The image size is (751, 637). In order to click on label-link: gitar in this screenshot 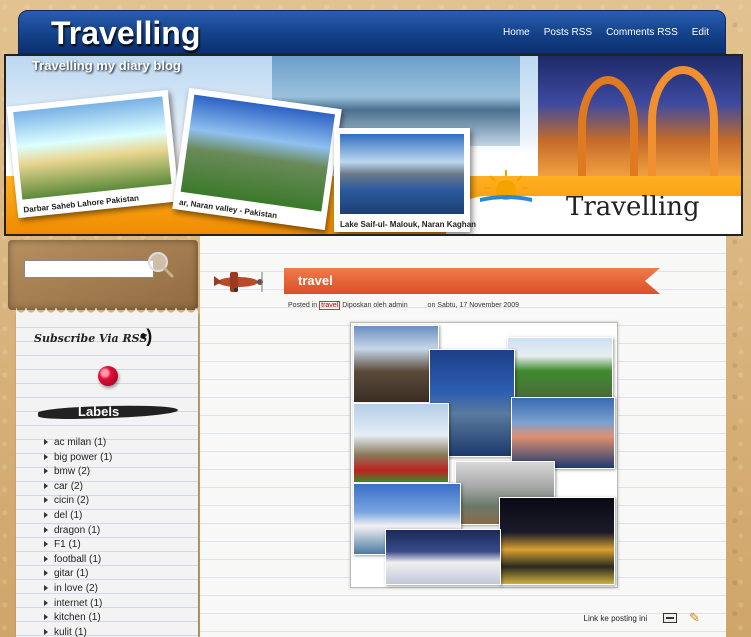, I will do `click(63, 573)`.